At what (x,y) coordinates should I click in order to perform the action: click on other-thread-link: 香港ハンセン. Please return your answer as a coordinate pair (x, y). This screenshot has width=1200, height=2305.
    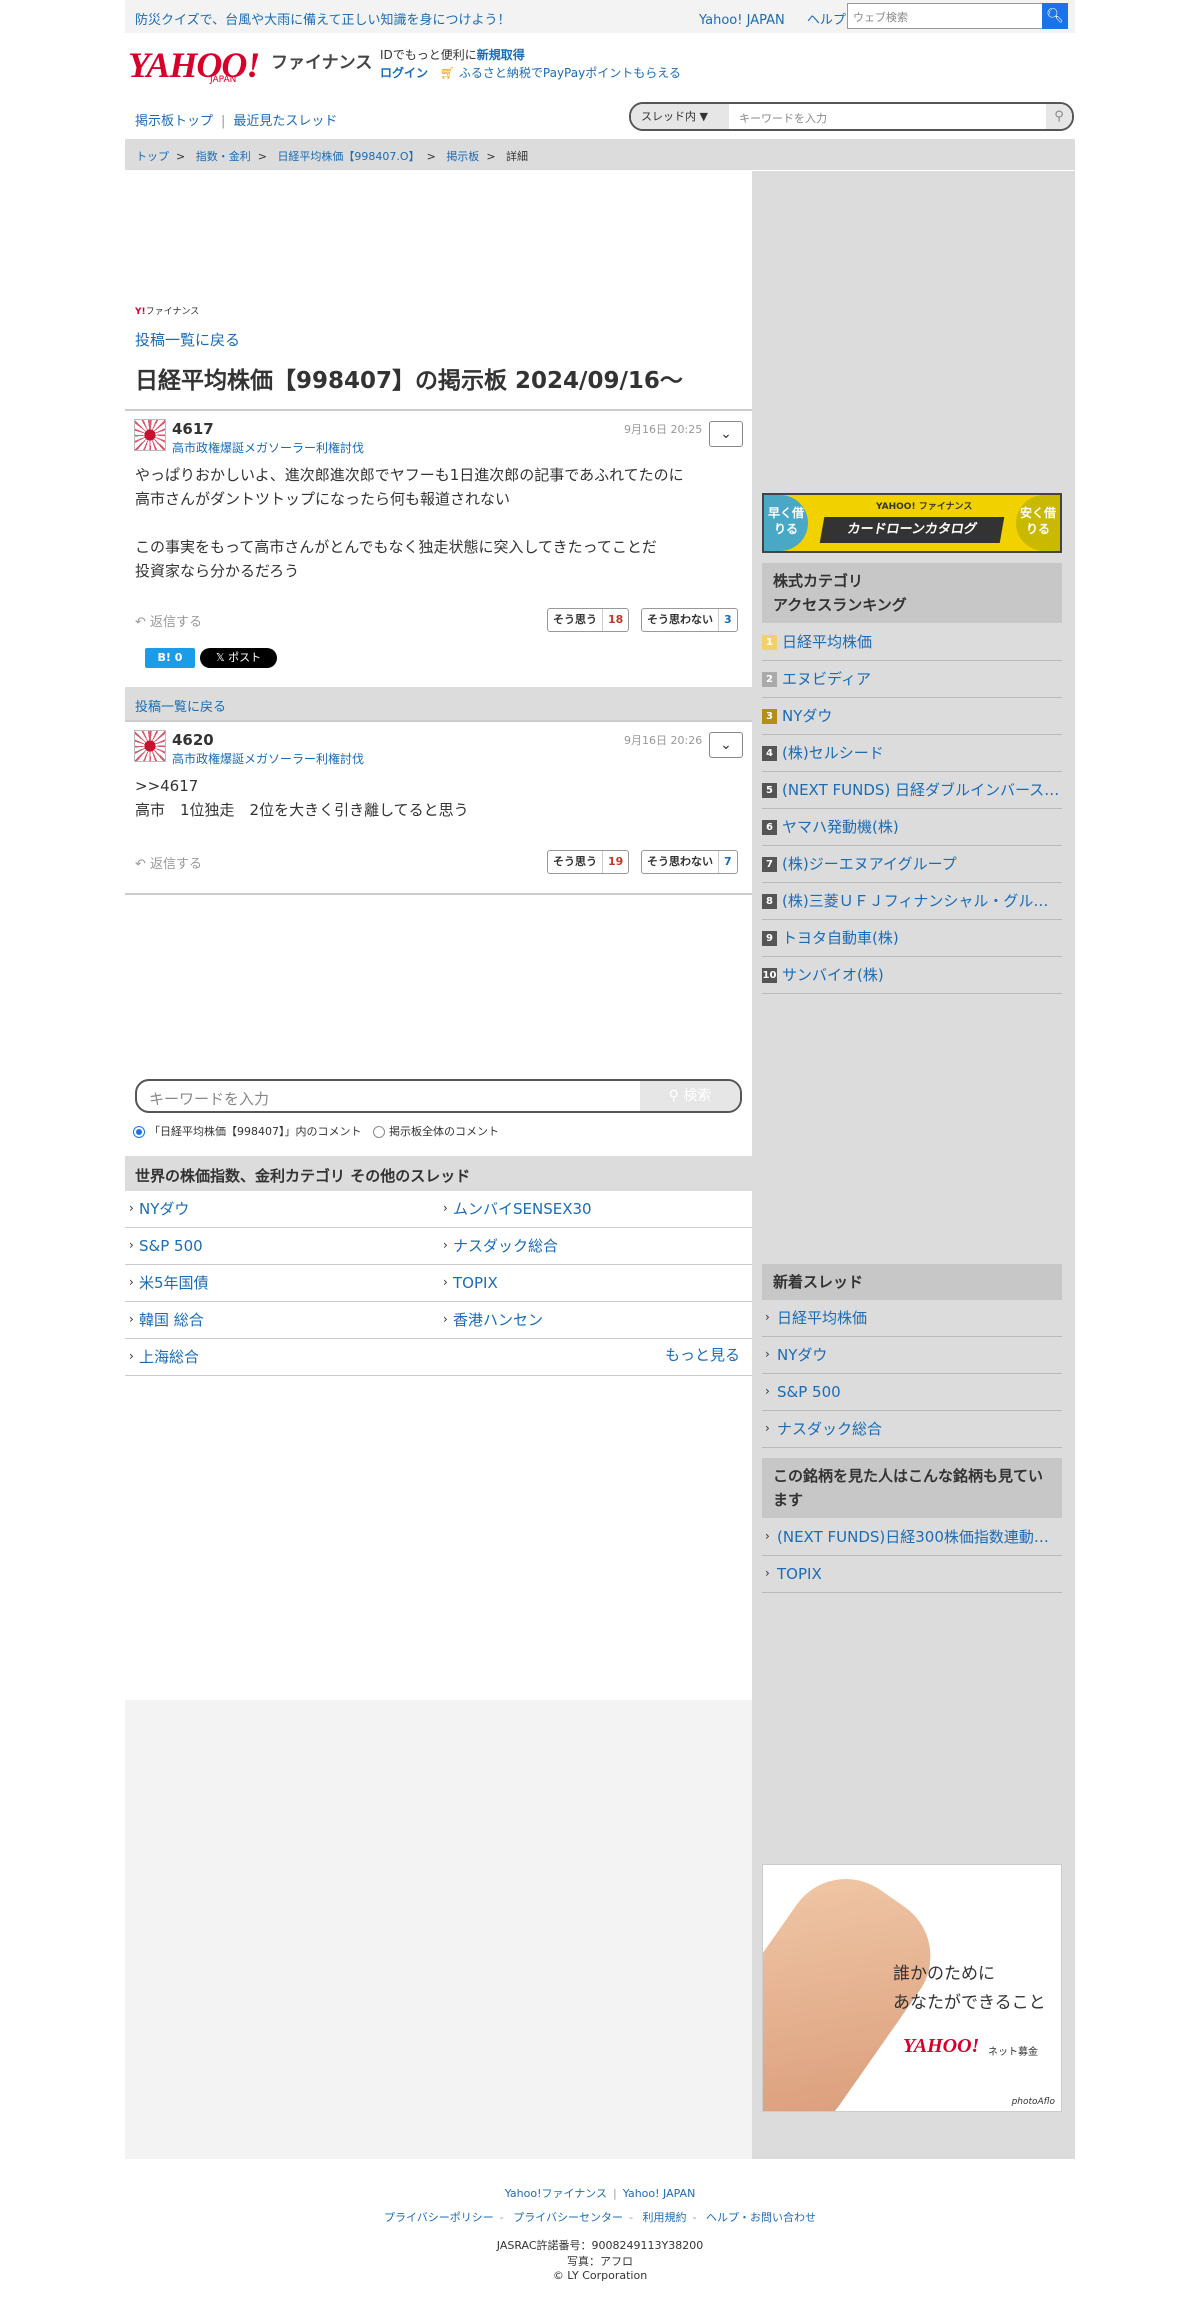
    Looking at the image, I should click on (595, 1320).